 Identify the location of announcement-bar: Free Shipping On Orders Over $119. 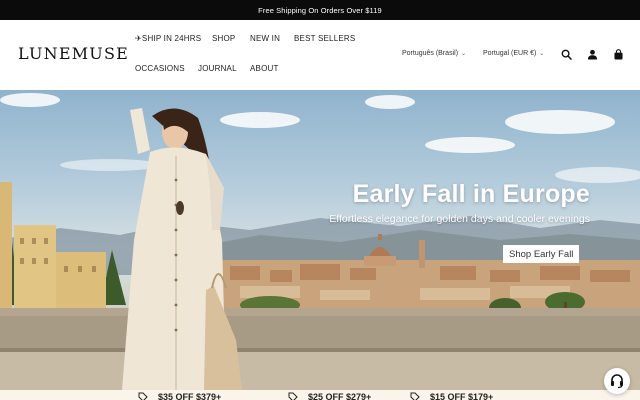
(320, 10).